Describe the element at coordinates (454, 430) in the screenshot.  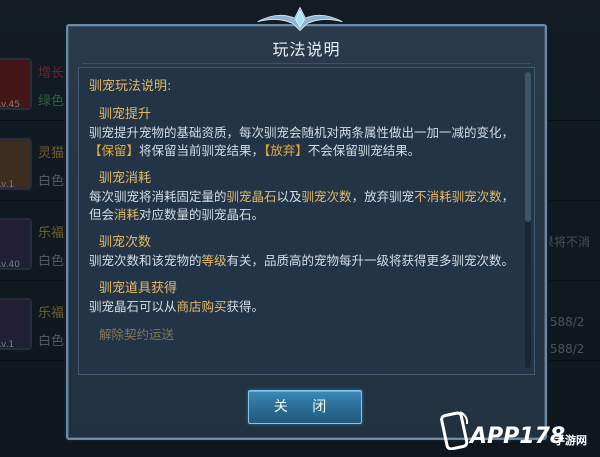
I see `phone-logo-icon` at that location.